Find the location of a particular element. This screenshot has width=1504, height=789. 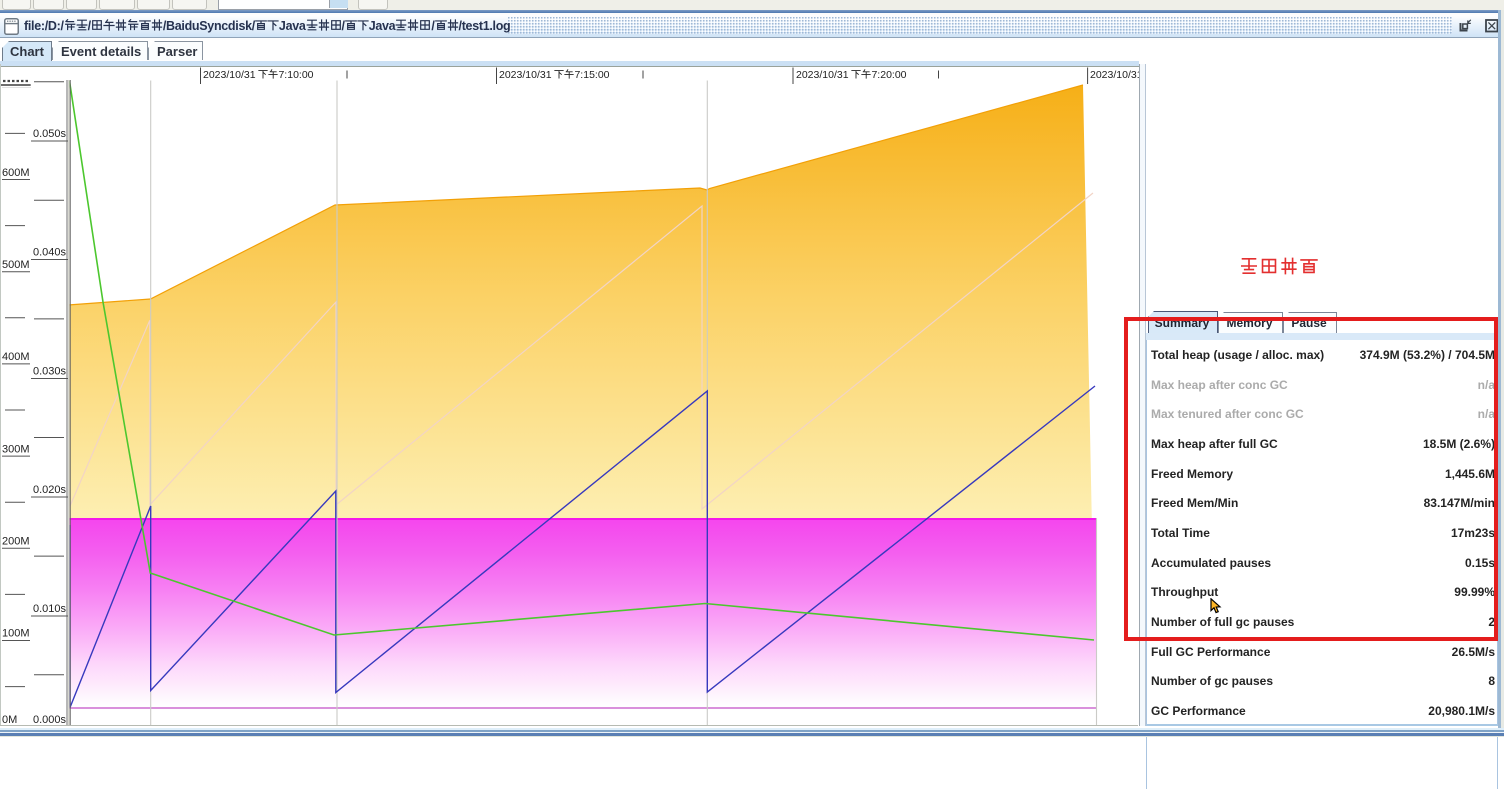

svg-text: 0.010s is located at coordinates (50, 609).